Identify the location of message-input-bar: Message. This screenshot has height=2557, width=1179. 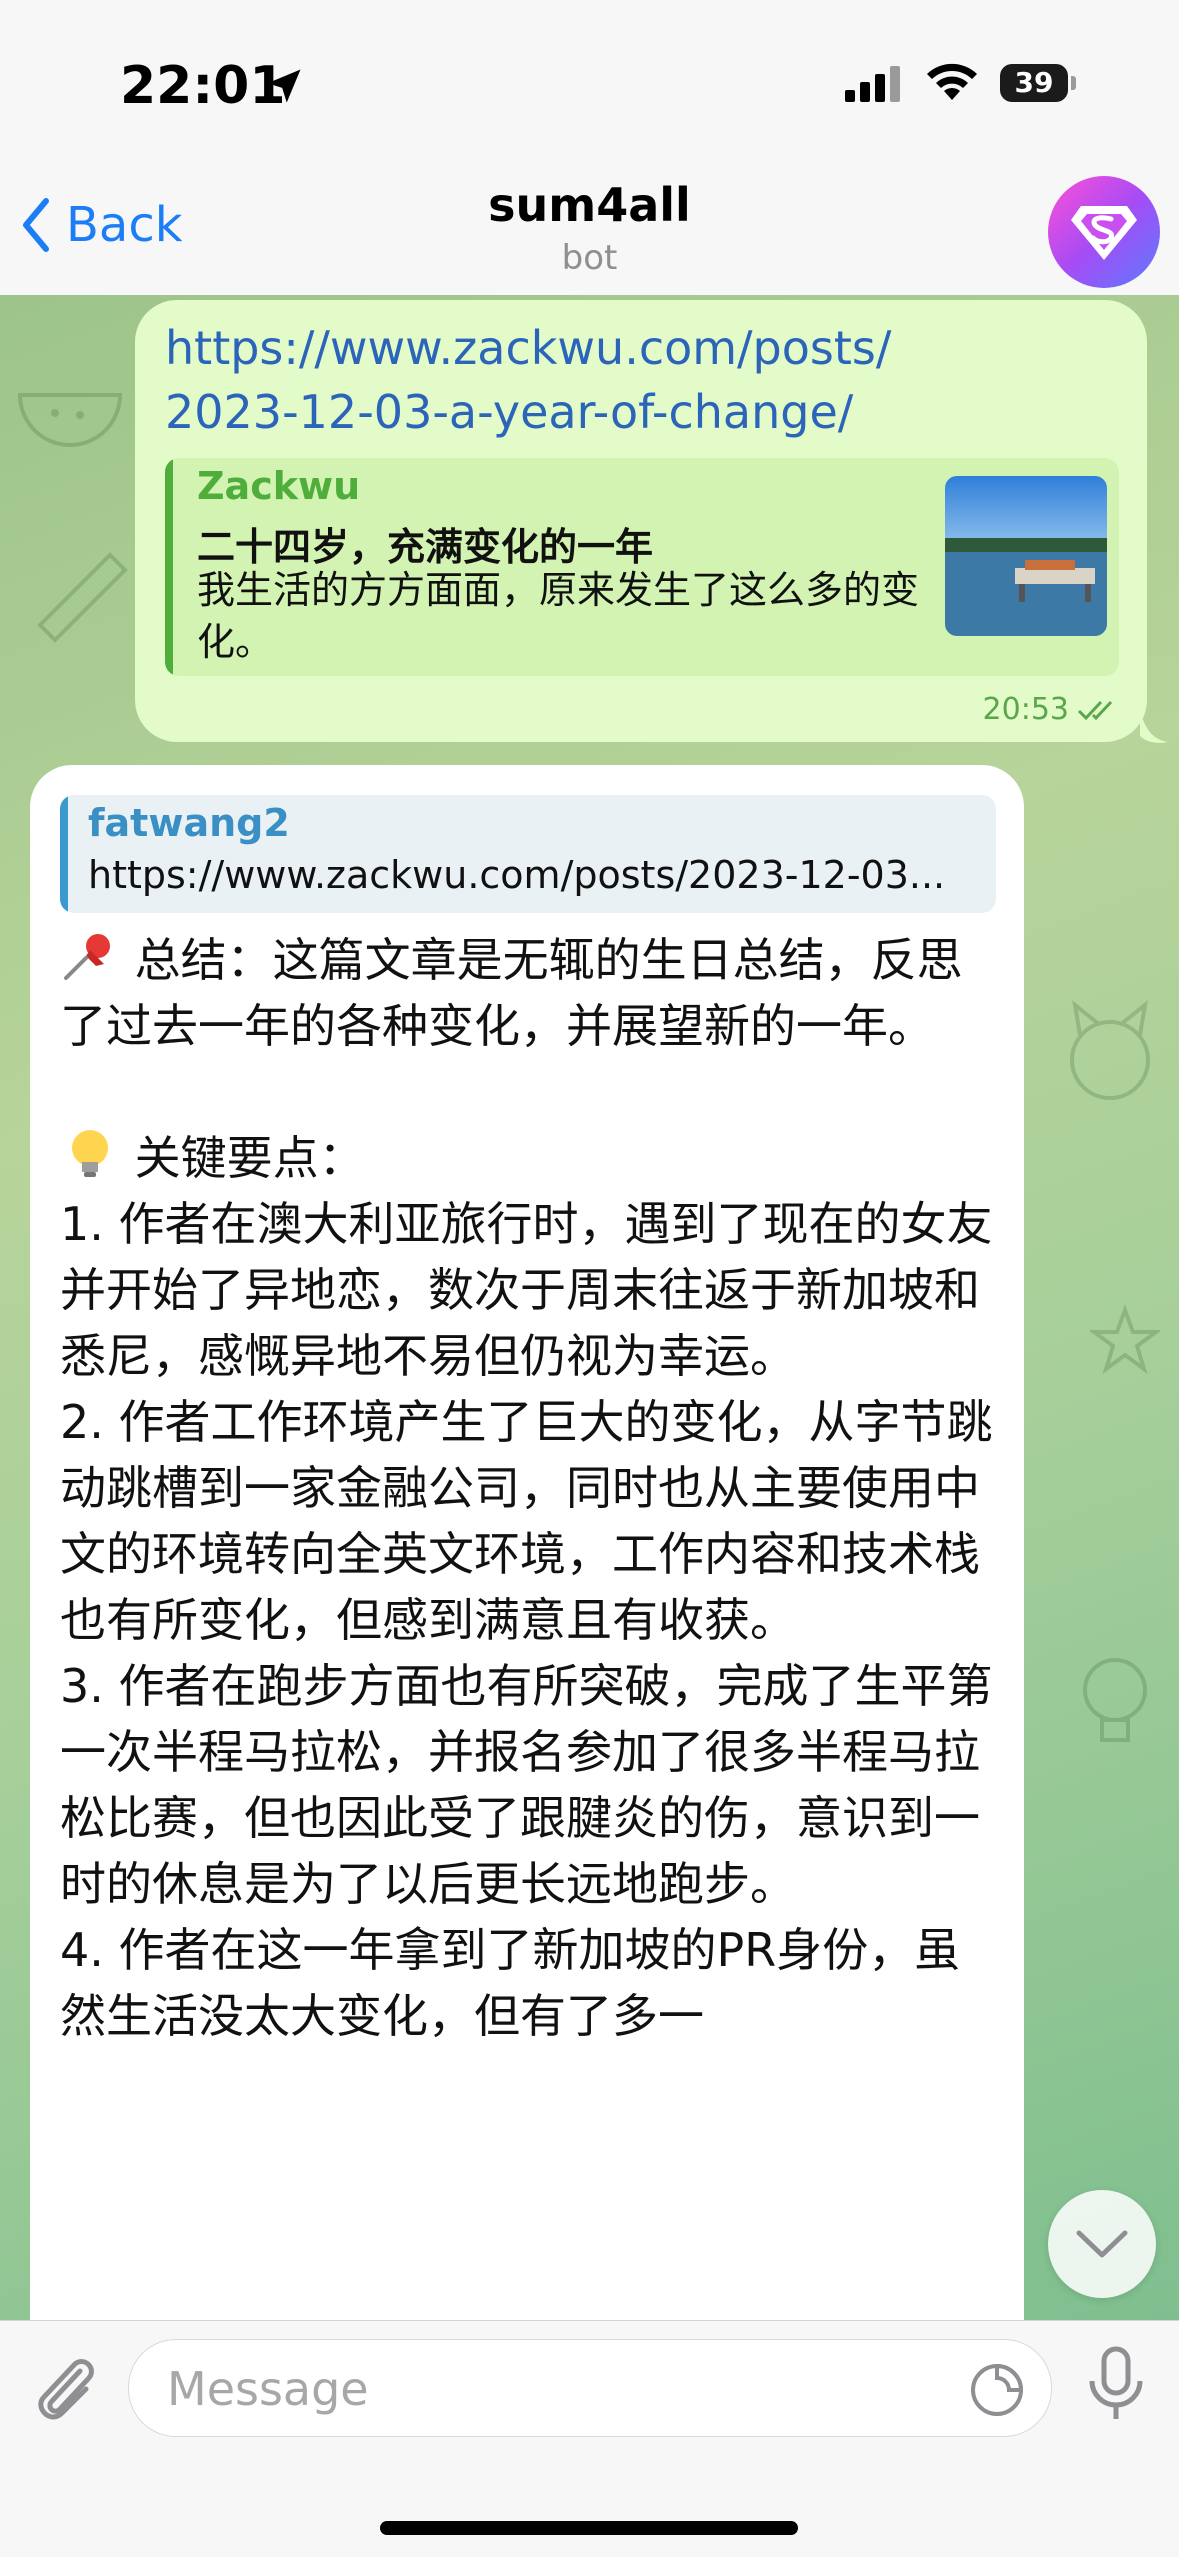
(589, 2438).